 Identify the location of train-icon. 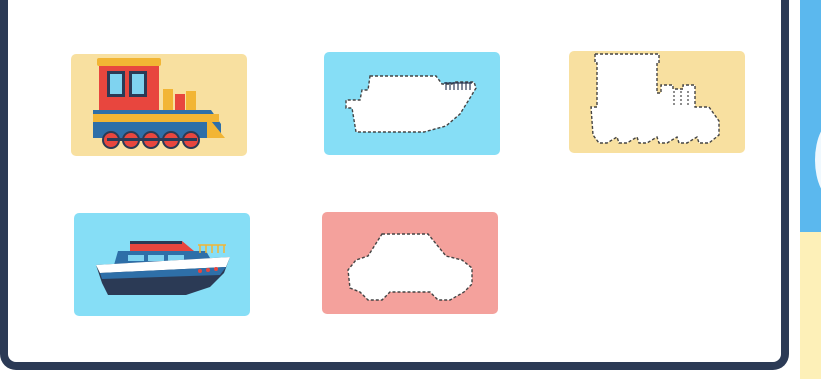
(159, 103).